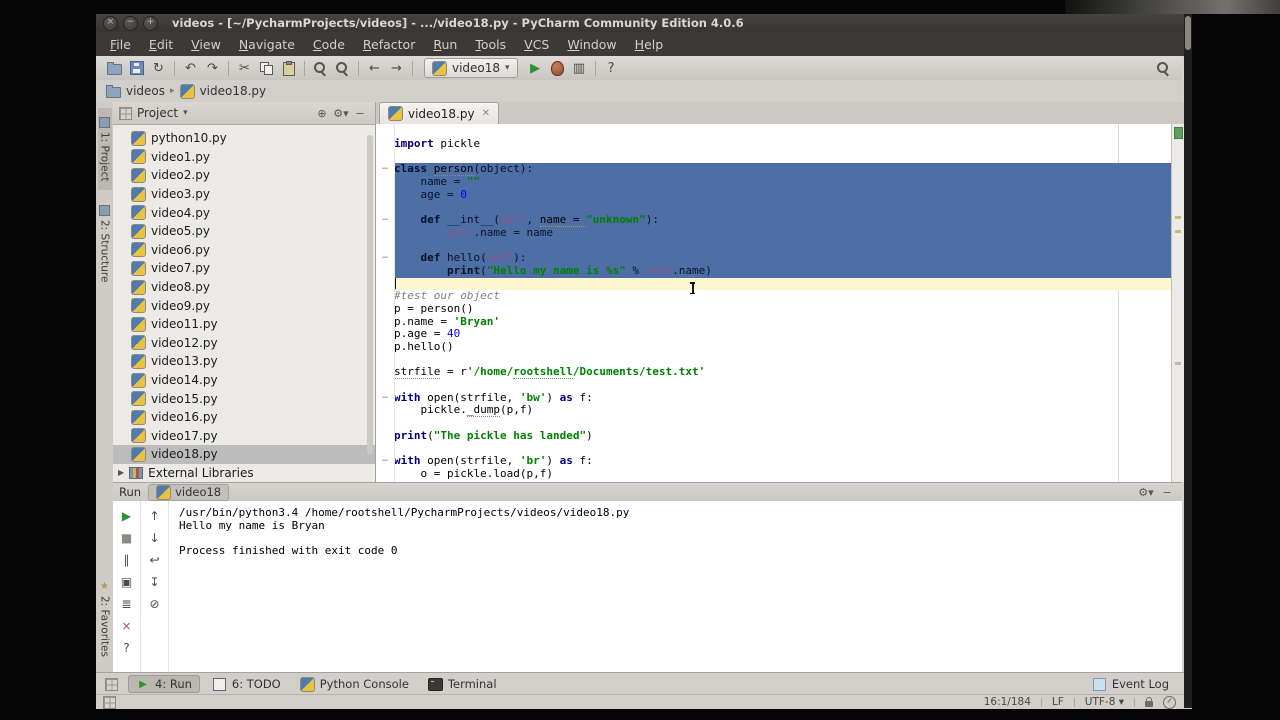 Image resolution: width=1280 pixels, height=720 pixels. I want to click on menu-vcs: VCS, so click(536, 44).